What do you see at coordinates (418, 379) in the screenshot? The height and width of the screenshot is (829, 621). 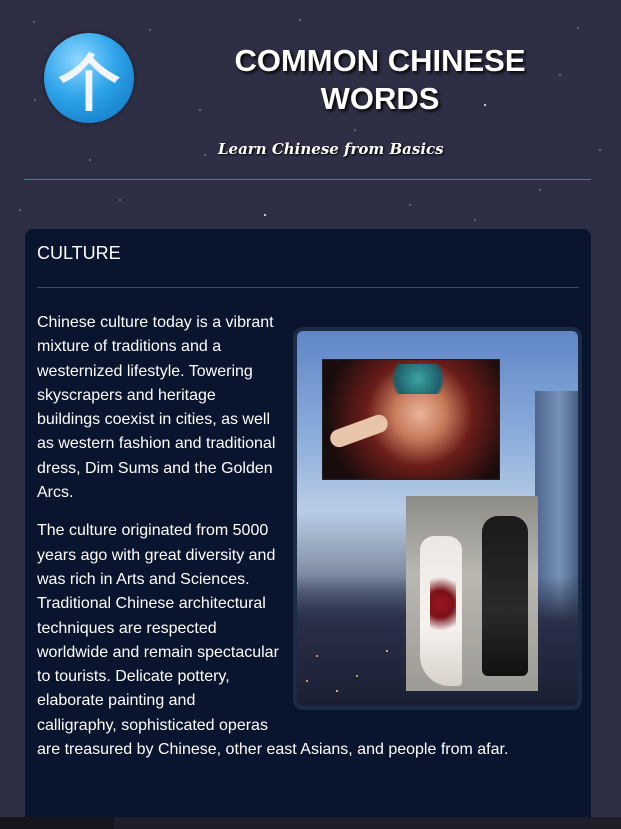 I see `opera-headdress` at bounding box center [418, 379].